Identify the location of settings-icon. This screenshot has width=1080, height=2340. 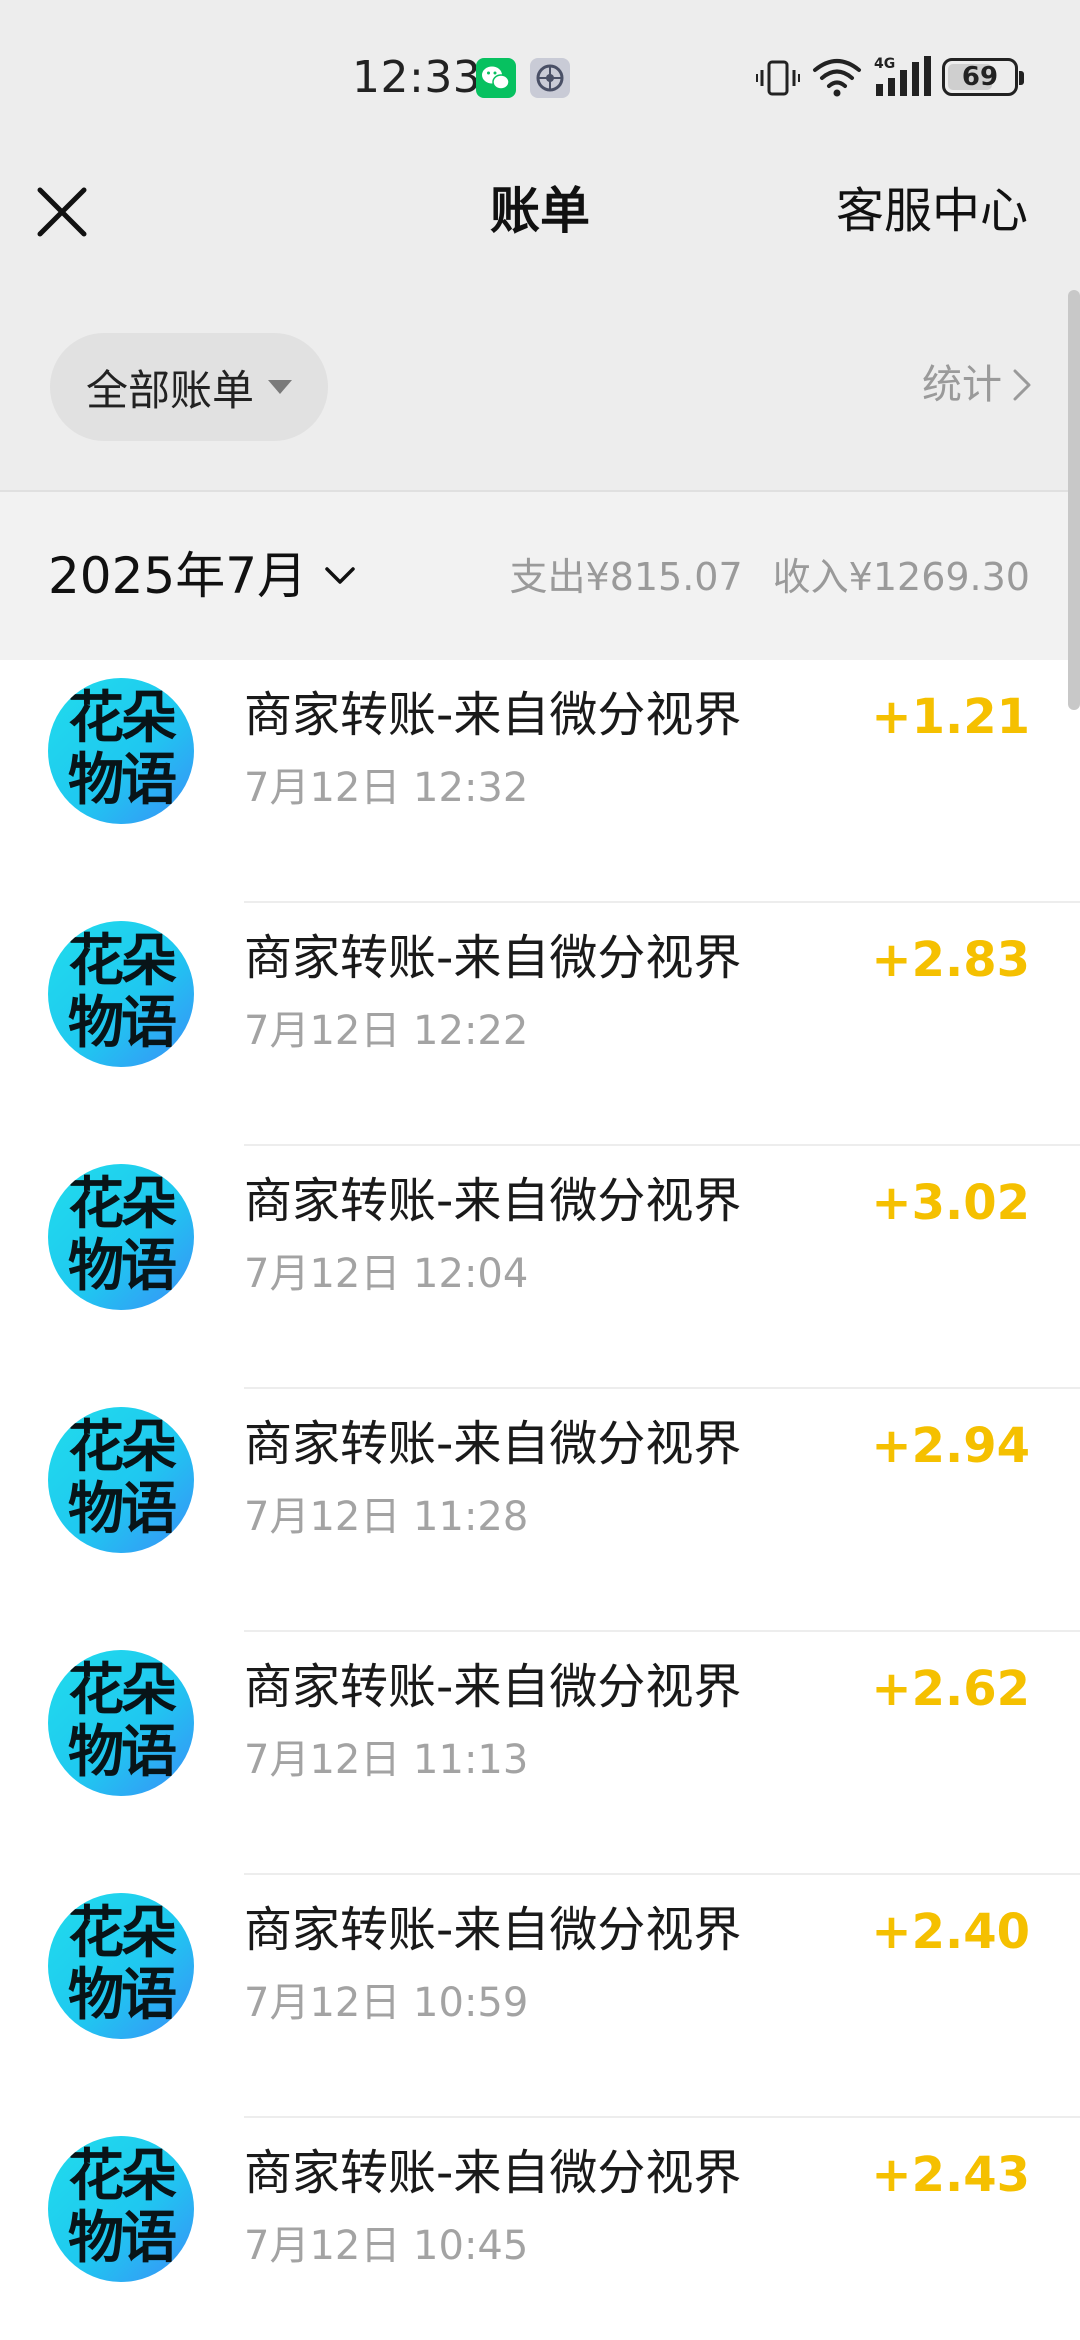
(550, 78).